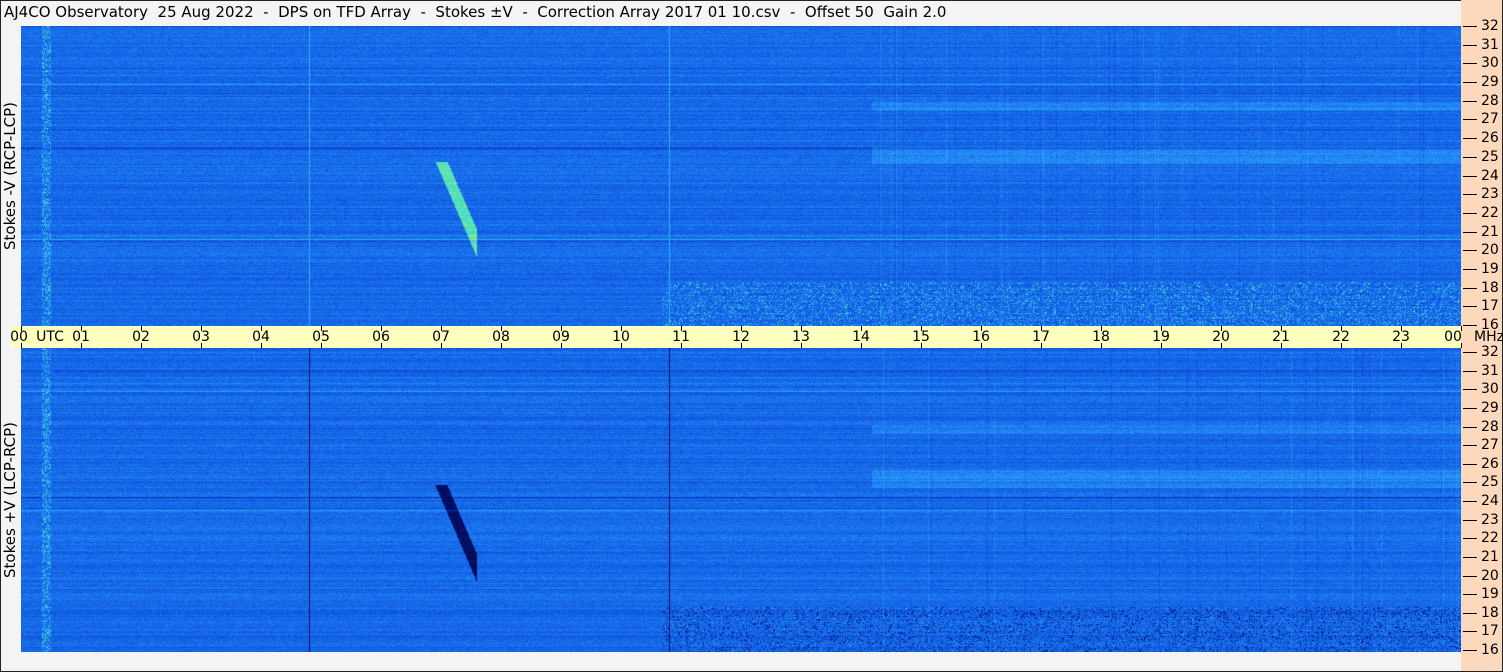  Describe the element at coordinates (1101, 337) in the screenshot. I see `x-tick-label: 18` at that location.